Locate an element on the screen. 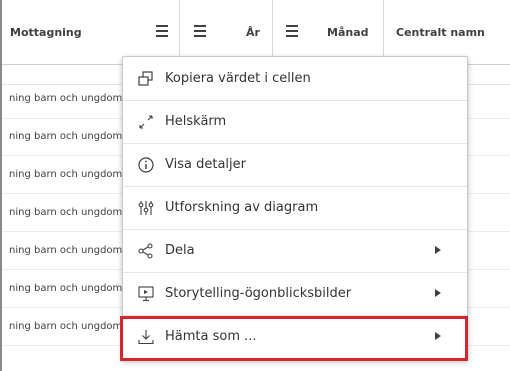  share-icon is located at coordinates (145, 251).